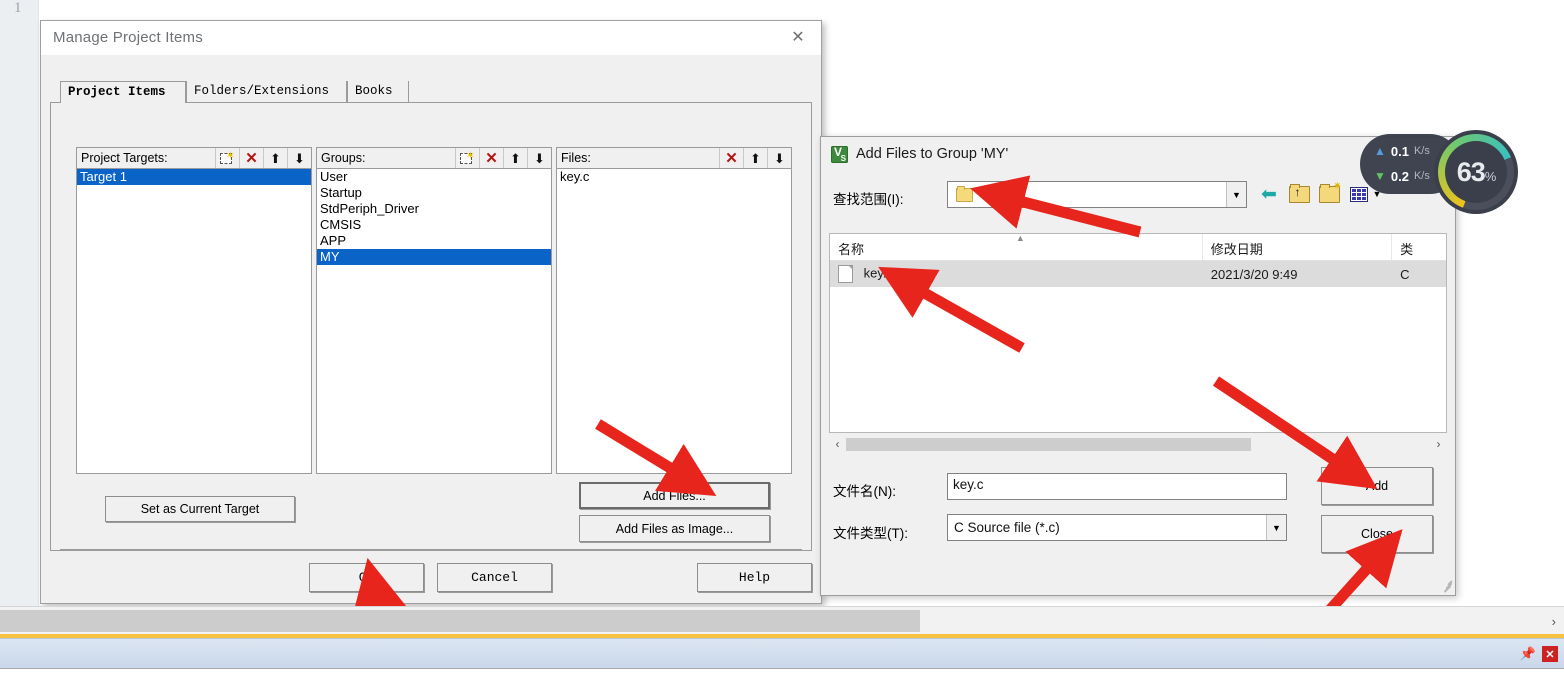  Describe the element at coordinates (839, 154) in the screenshot. I see `visual-studio-icon` at that location.